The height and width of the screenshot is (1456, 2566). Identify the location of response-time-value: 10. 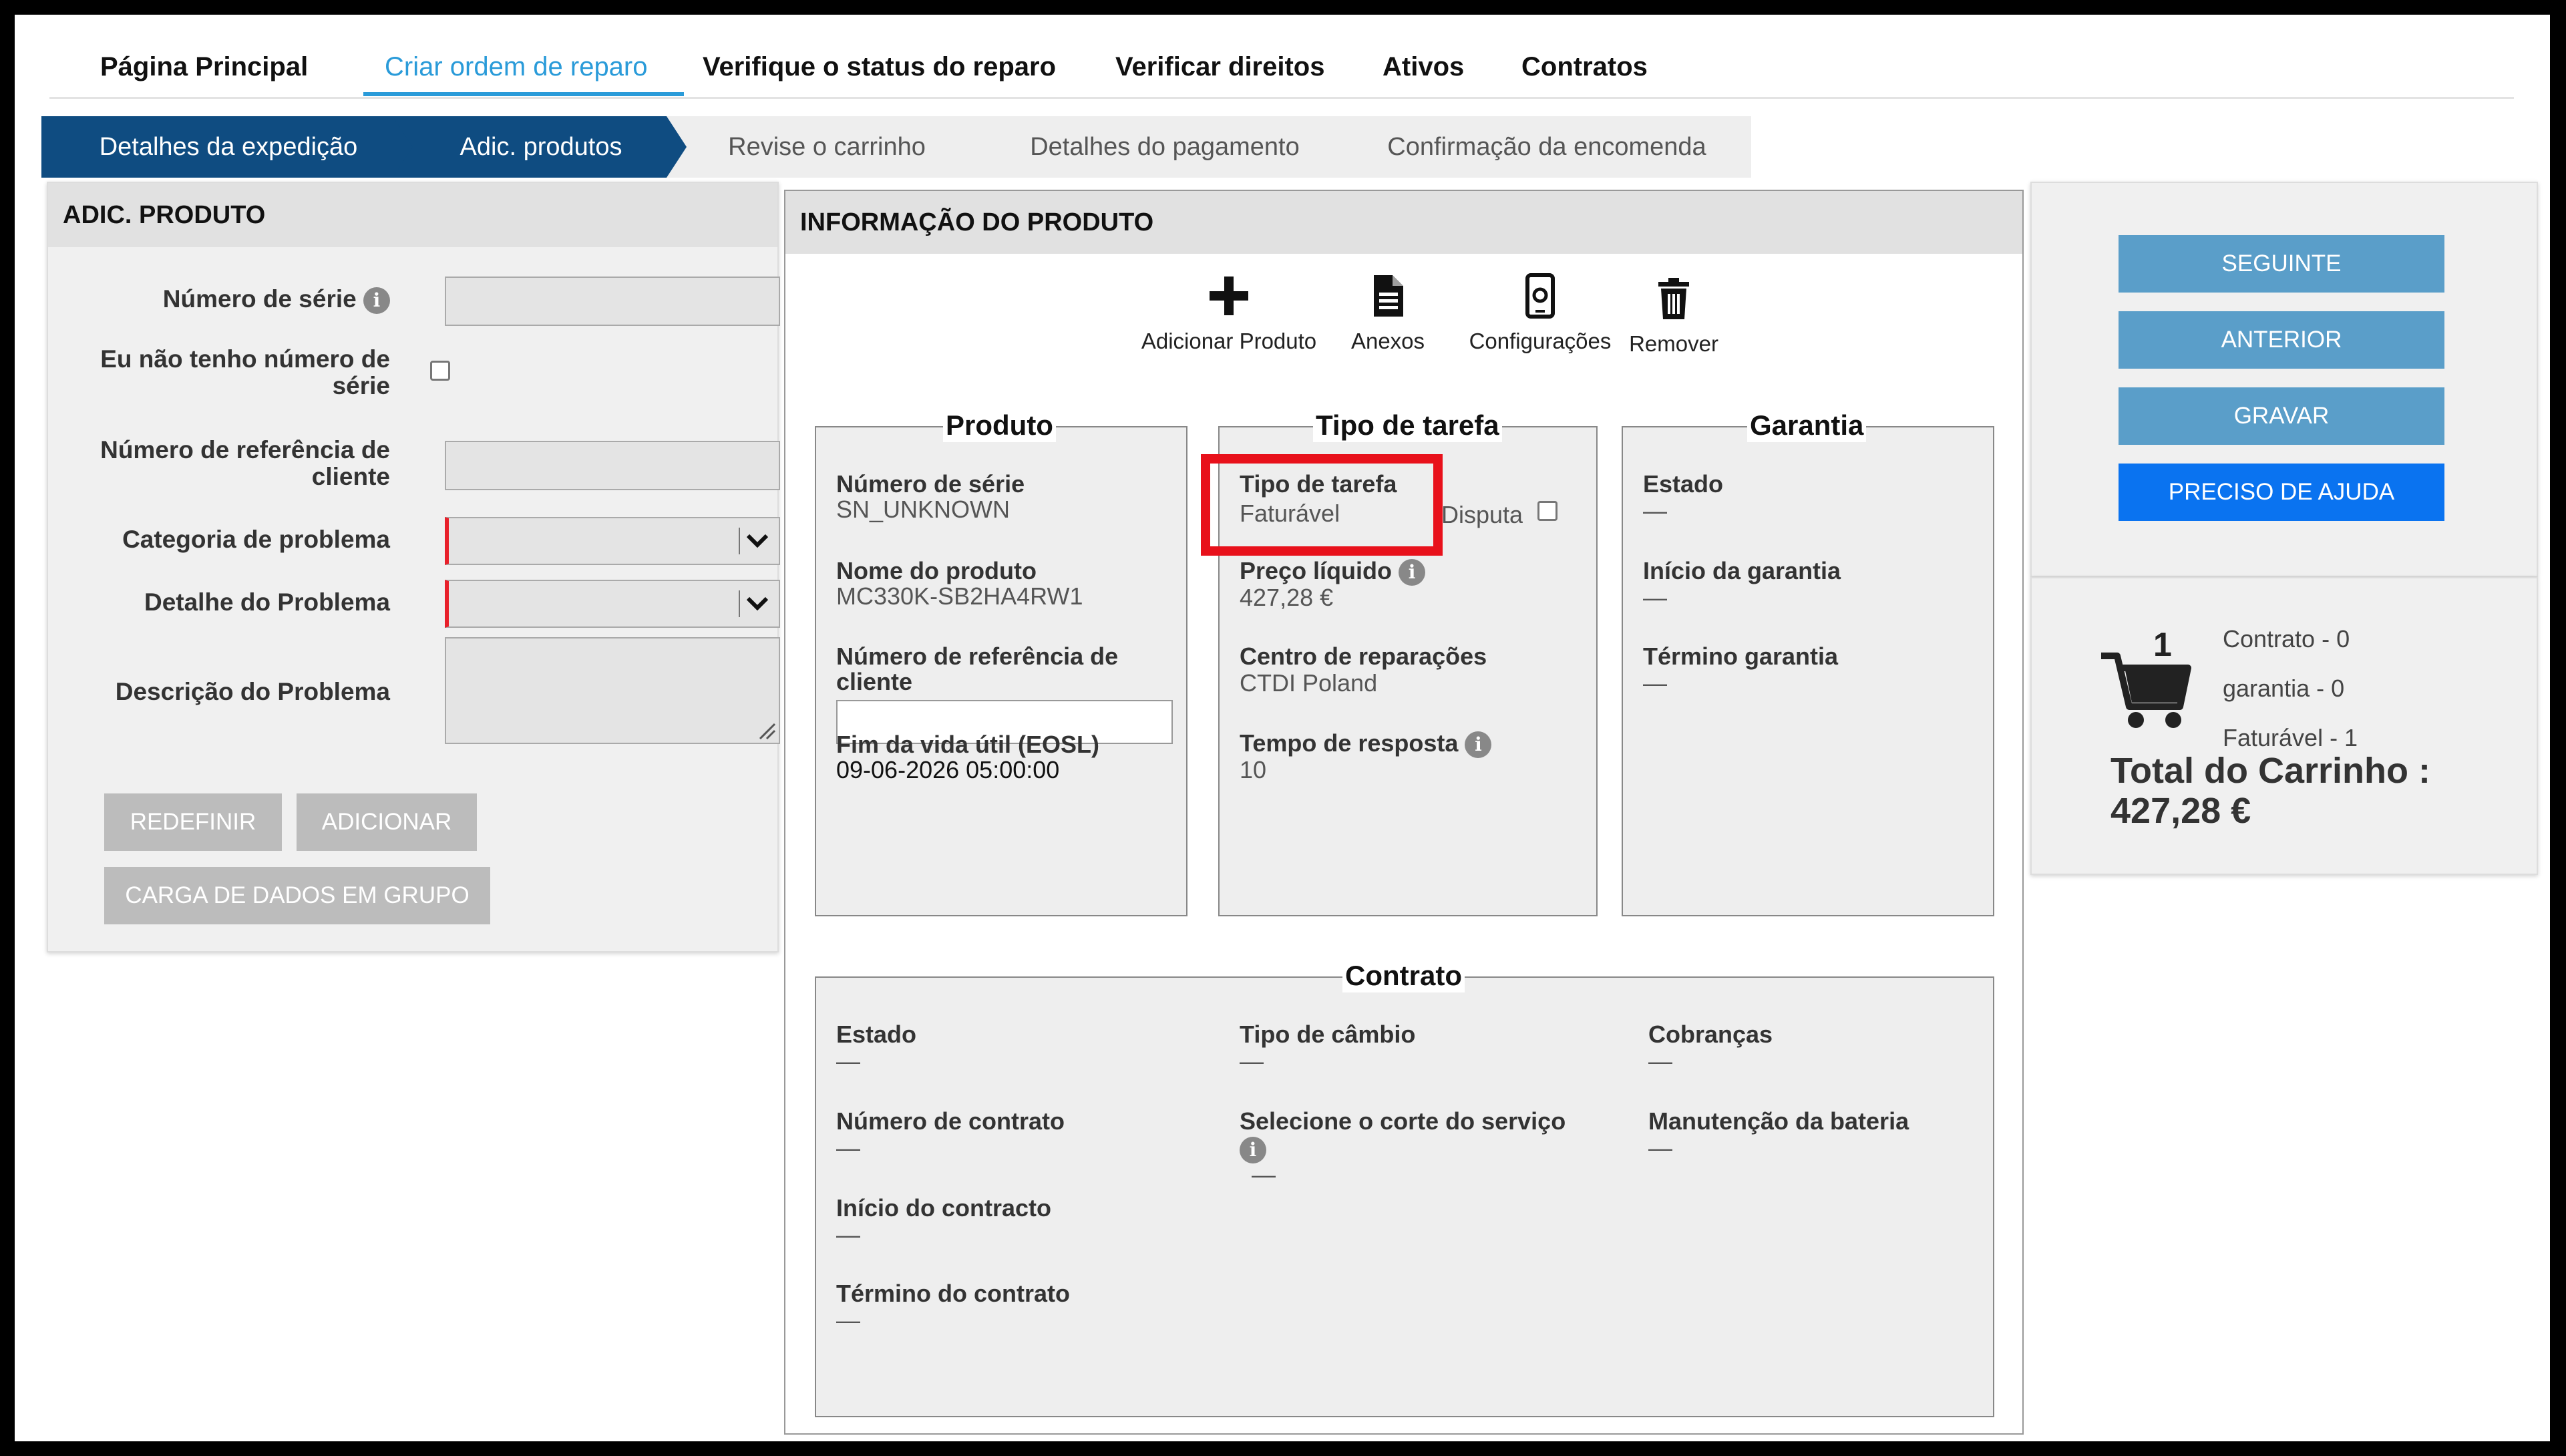
(1253, 770).